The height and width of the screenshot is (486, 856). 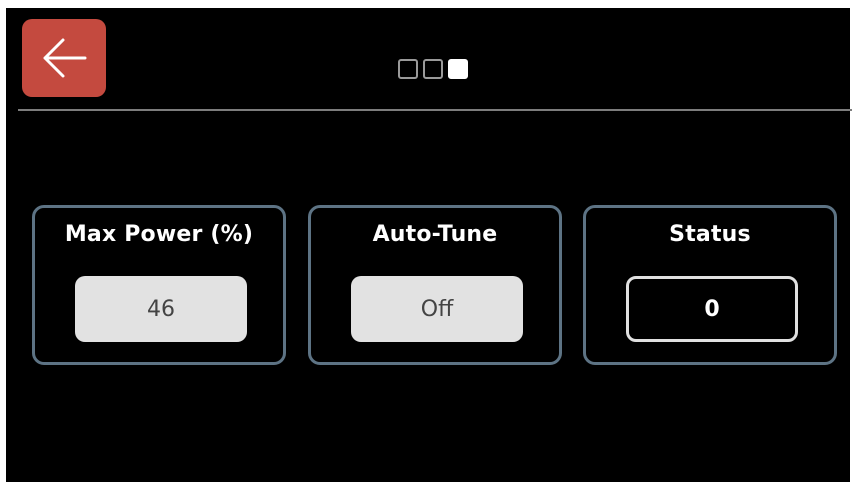 What do you see at coordinates (437, 309) in the screenshot?
I see `auto-tune-toggle: Off` at bounding box center [437, 309].